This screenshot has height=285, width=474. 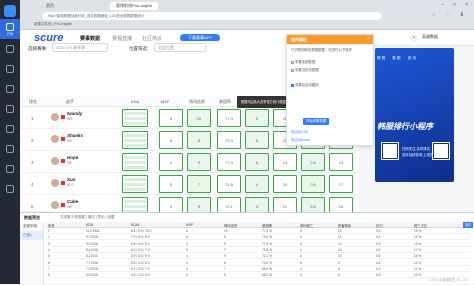 I want to click on preview-row: 7 7.3 KDA 5.1 / 3.0 / 7.0 3 7 69.4 % 3 8 0.3 11 %, so click(x=258, y=269).